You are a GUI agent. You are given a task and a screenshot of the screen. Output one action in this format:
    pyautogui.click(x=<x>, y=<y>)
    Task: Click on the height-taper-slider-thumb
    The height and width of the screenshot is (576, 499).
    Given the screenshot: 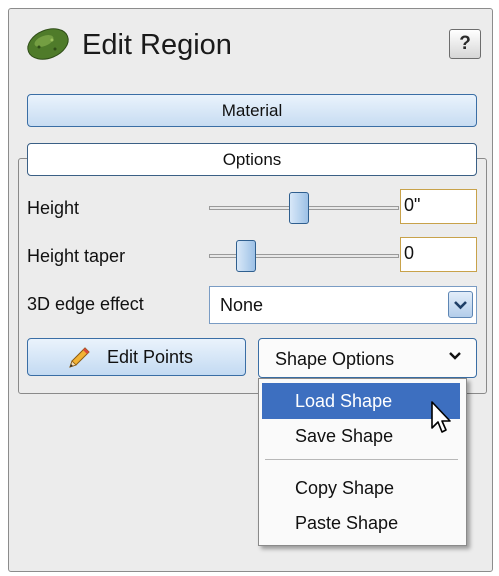 What is the action you would take?
    pyautogui.click(x=246, y=256)
    